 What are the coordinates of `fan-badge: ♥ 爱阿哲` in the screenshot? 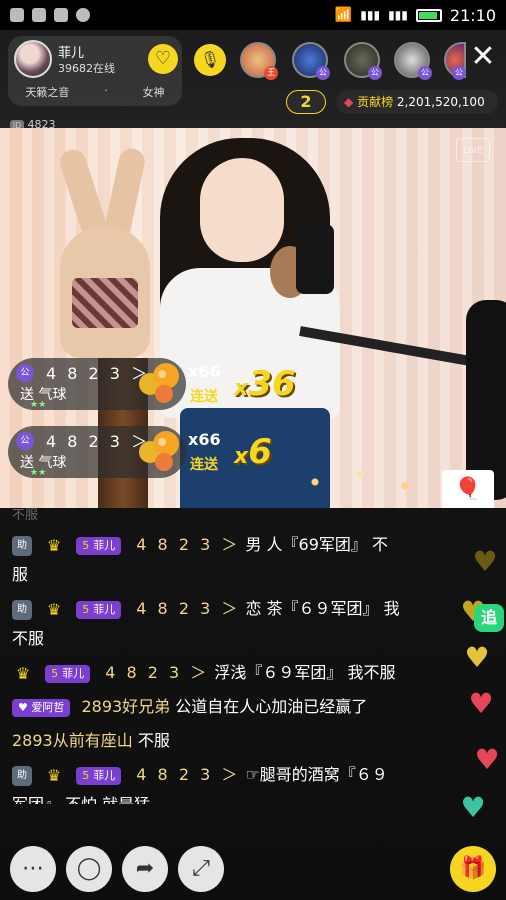 It's located at (41, 707).